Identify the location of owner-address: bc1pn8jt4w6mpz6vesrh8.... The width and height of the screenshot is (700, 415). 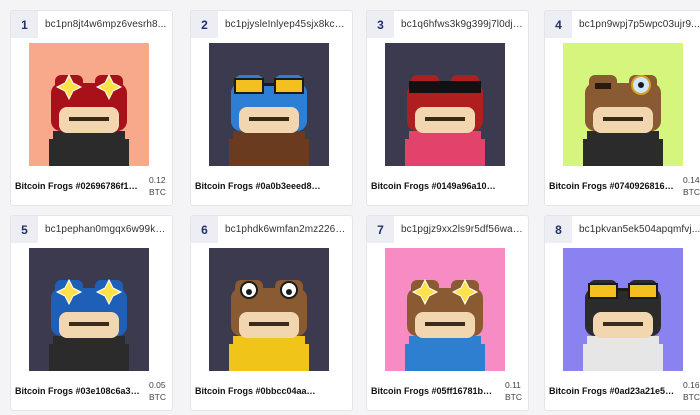
(106, 24).